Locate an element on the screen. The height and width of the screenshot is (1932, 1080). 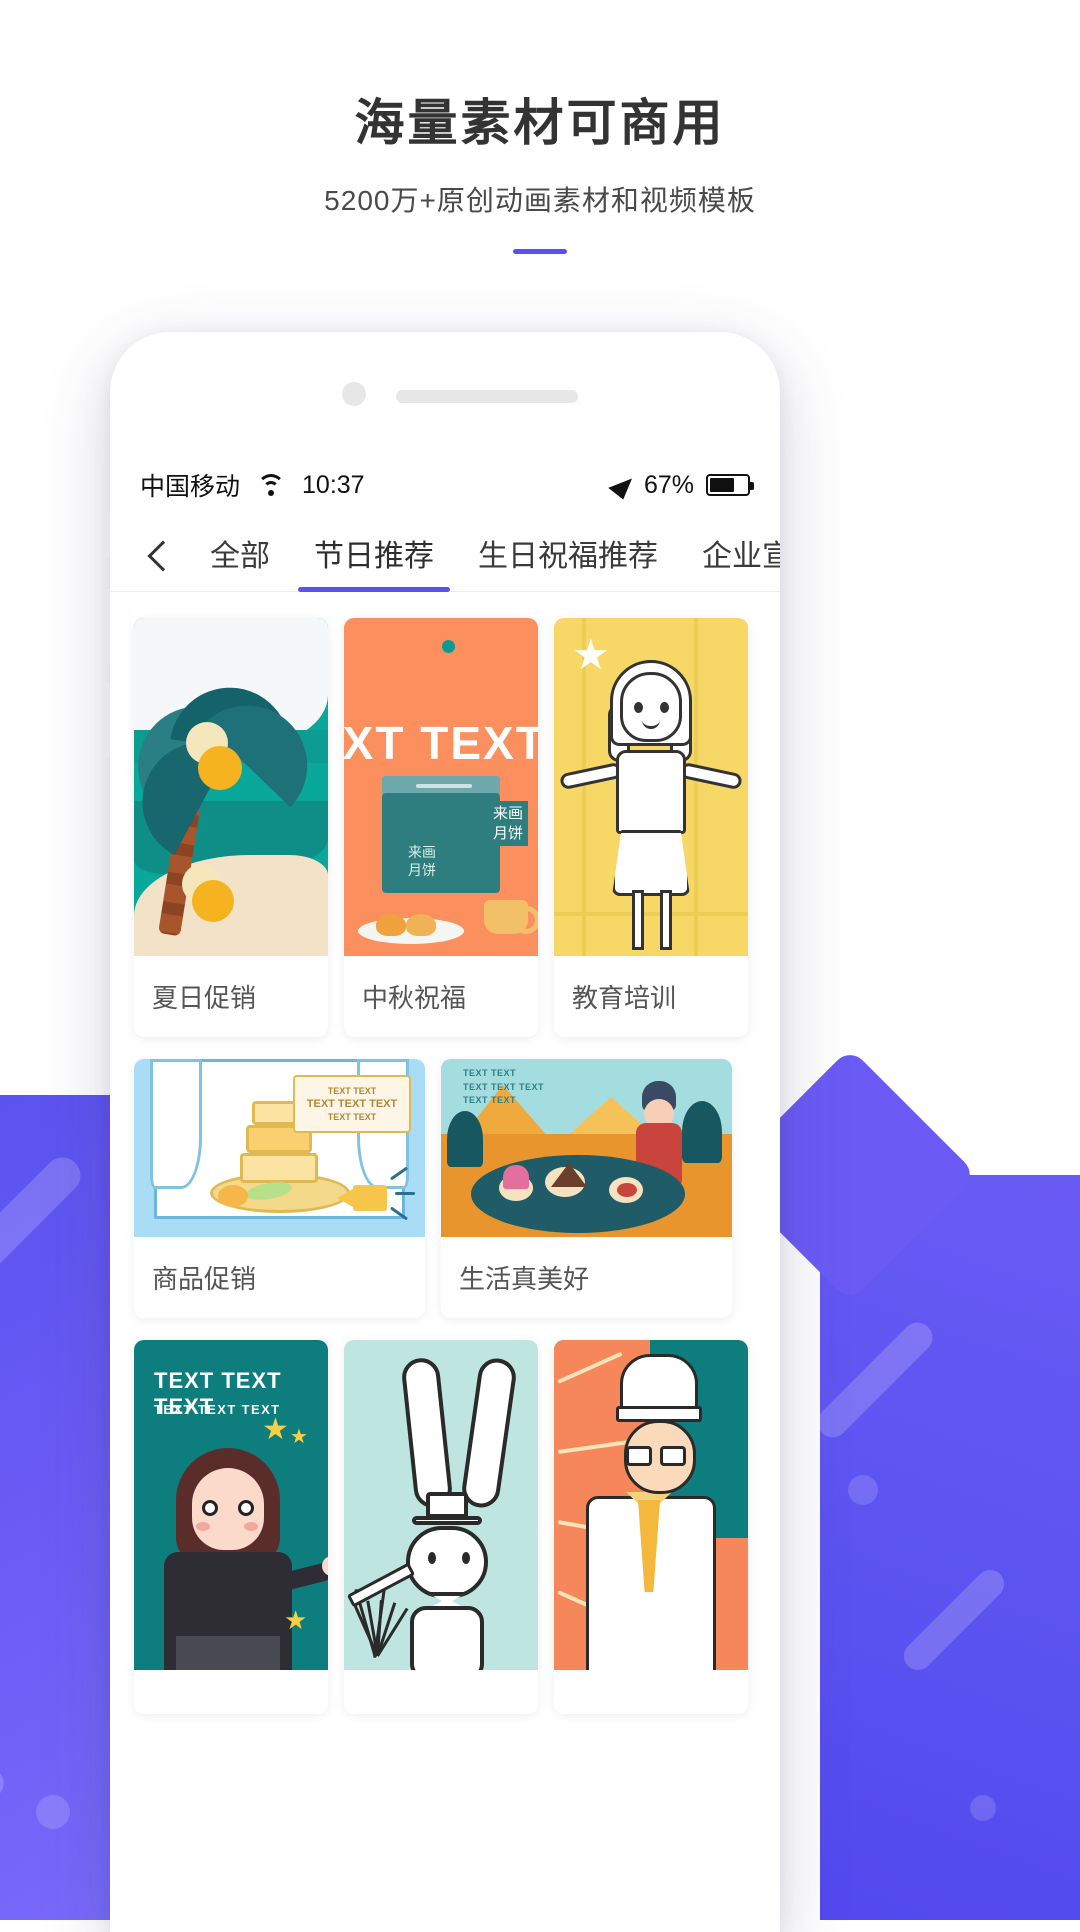
front-camera-icon is located at coordinates (354, 394).